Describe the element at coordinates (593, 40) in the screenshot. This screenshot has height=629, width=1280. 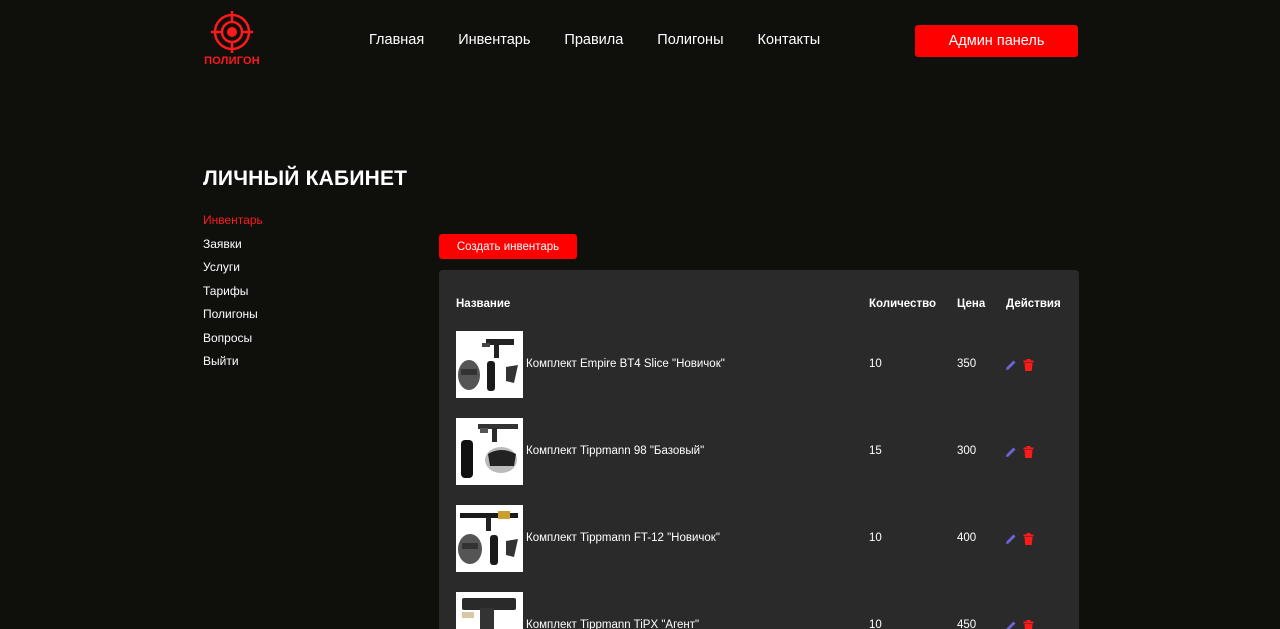
I see `nav-item-rules: Правила` at that location.